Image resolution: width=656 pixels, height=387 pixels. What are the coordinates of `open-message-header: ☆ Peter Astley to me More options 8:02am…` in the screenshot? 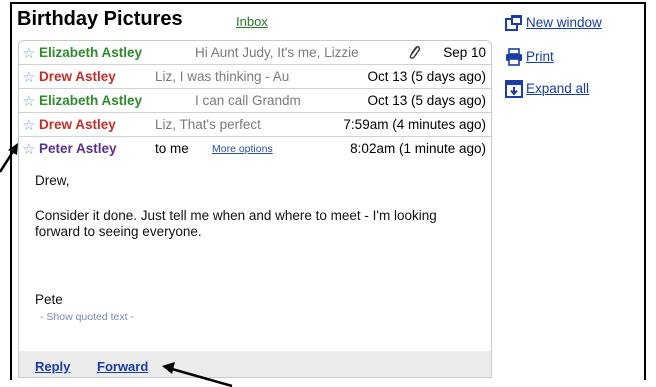 It's located at (255, 149).